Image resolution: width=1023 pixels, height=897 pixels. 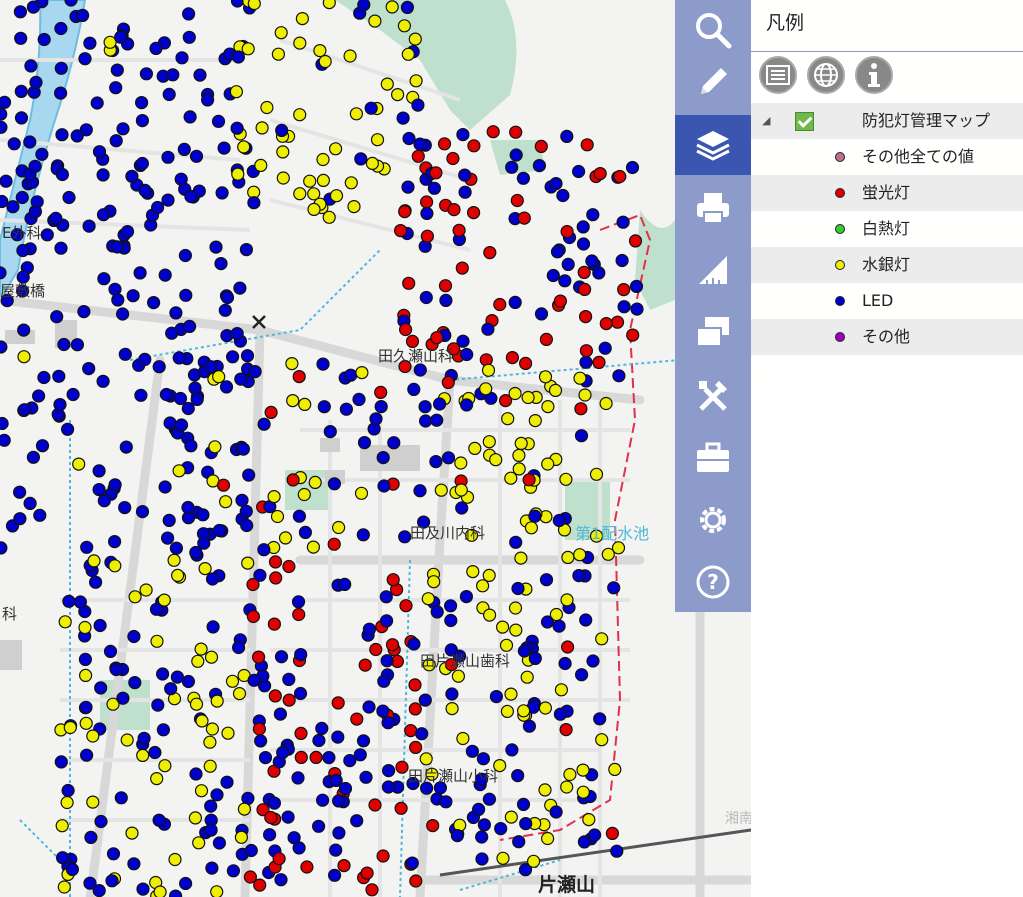 I want to click on collapse-icon: ◢, so click(x=766, y=121).